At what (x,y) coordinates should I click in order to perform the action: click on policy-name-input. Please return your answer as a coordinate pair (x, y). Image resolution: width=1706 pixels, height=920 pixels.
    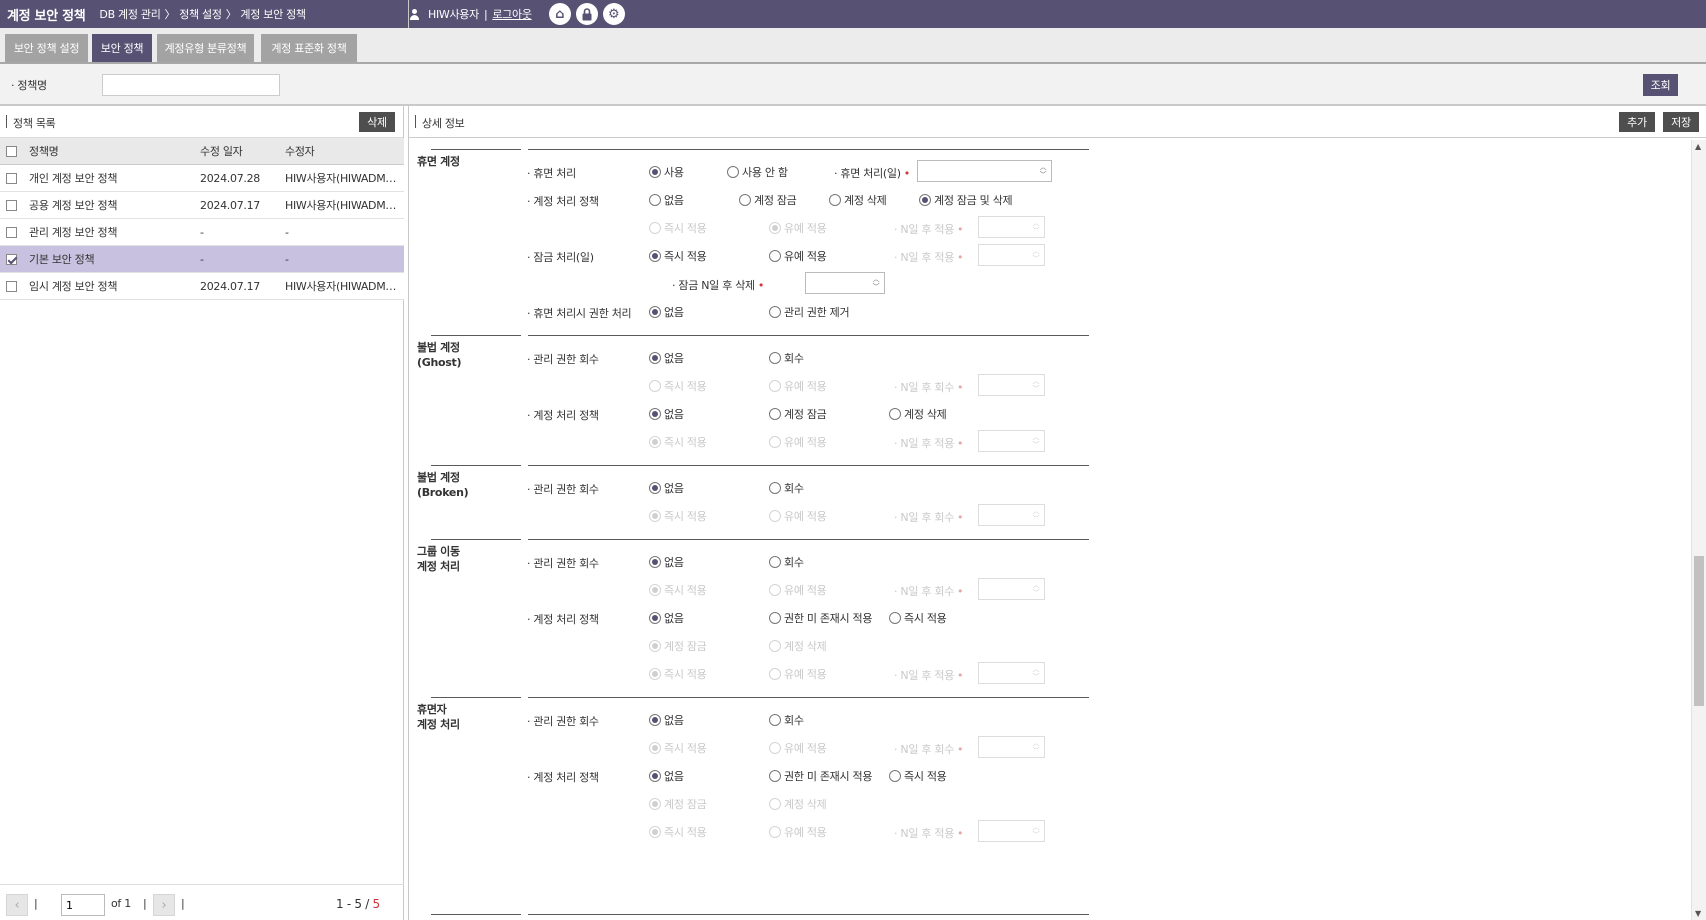
    Looking at the image, I should click on (191, 85).